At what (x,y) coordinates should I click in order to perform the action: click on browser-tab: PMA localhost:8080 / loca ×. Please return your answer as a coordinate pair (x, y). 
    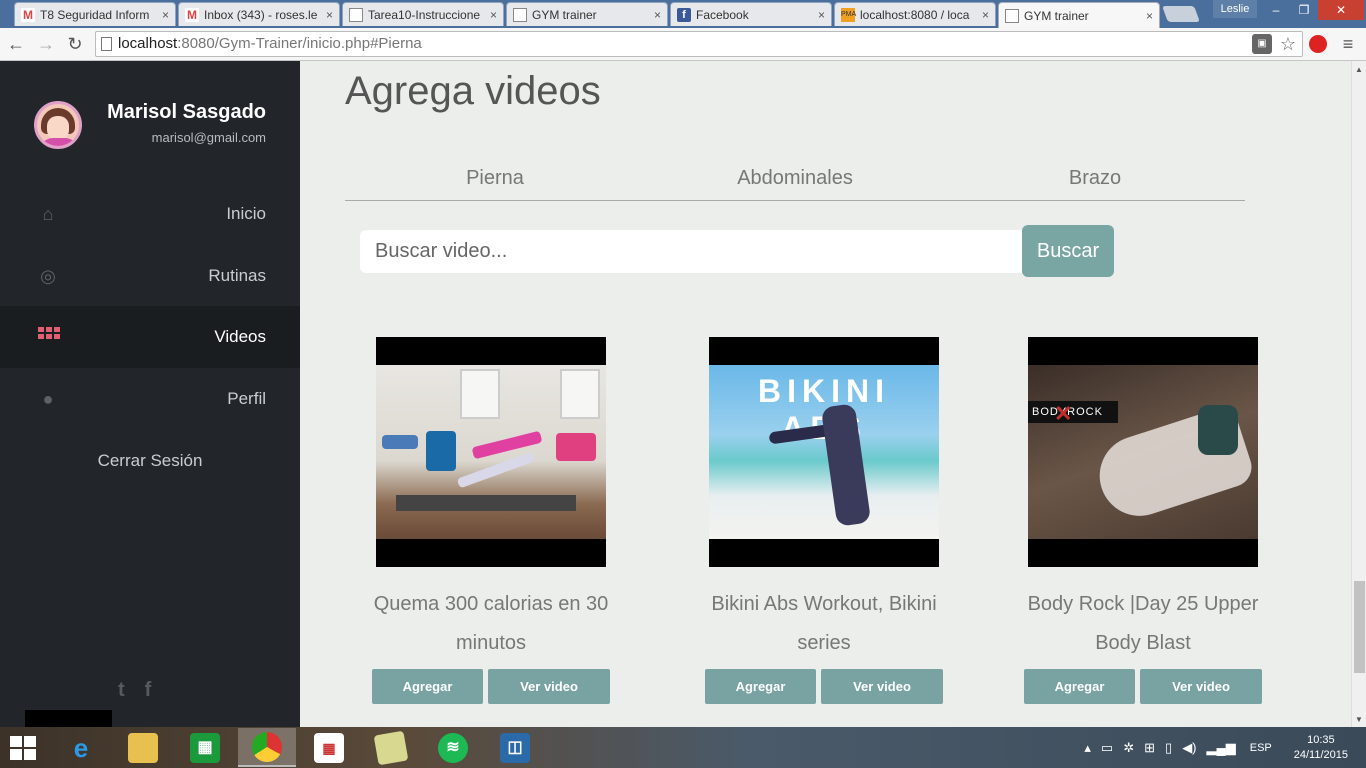
    Looking at the image, I should click on (915, 14).